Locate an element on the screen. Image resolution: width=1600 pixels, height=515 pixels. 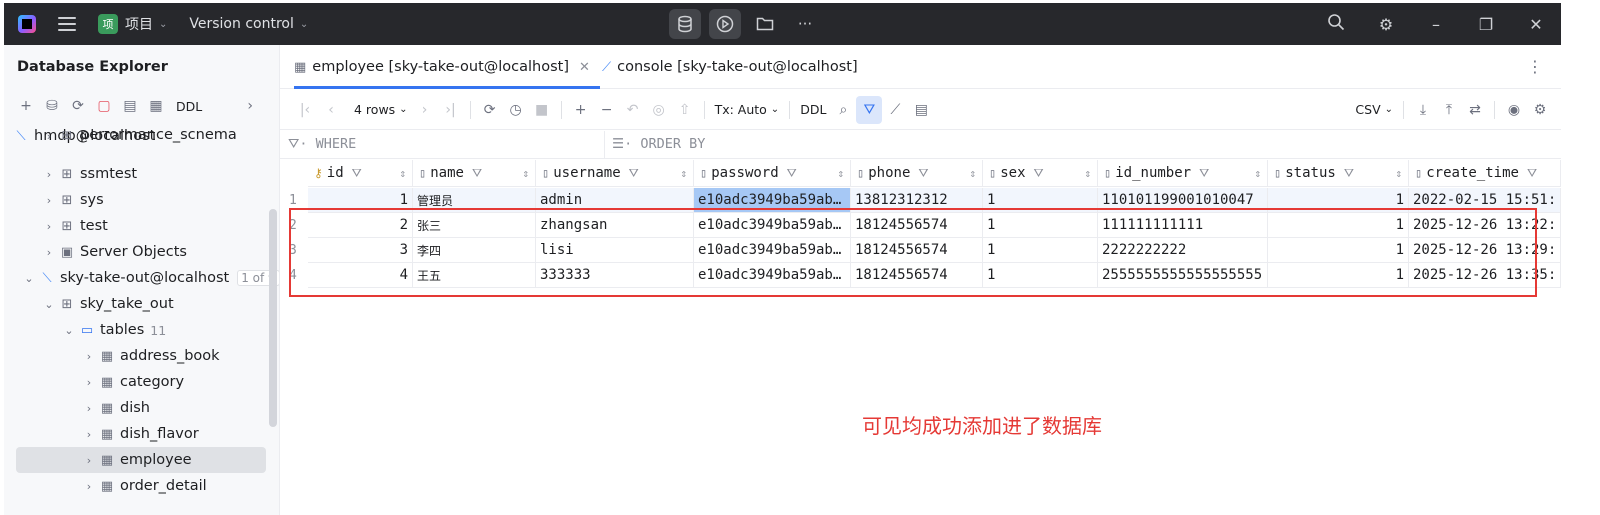
cell-id-number: 110101199001010047 is located at coordinates (1183, 200).